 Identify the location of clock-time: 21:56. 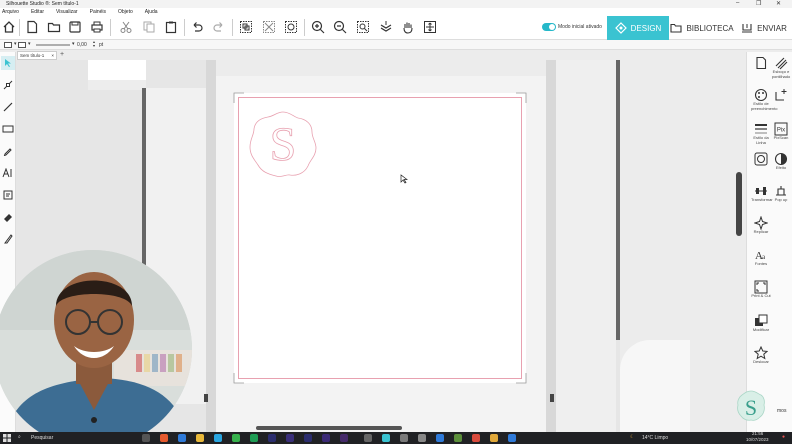
(757, 433).